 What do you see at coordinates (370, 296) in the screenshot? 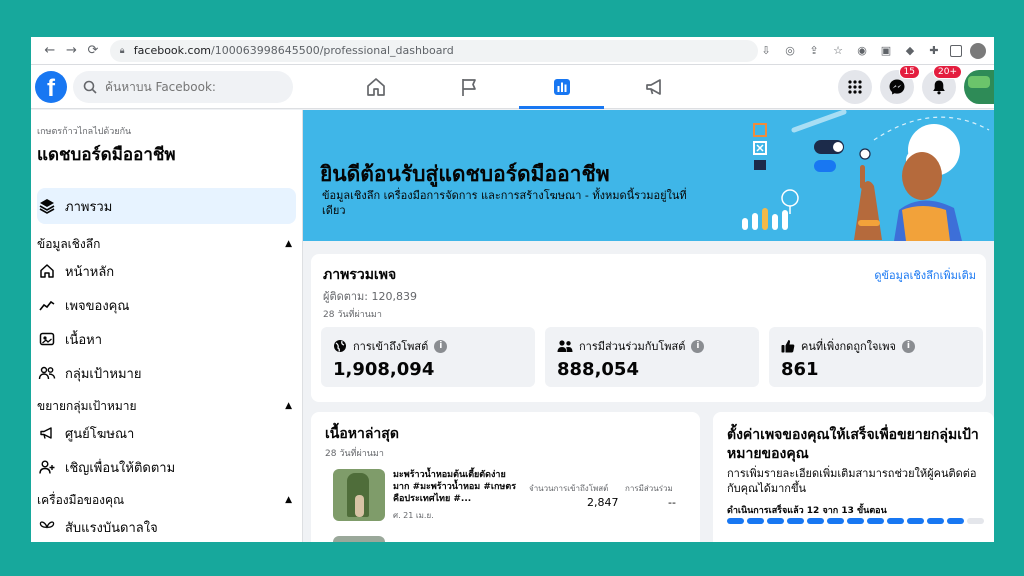
I see `followers-count: ผู้ติดตาม: 120,839` at bounding box center [370, 296].